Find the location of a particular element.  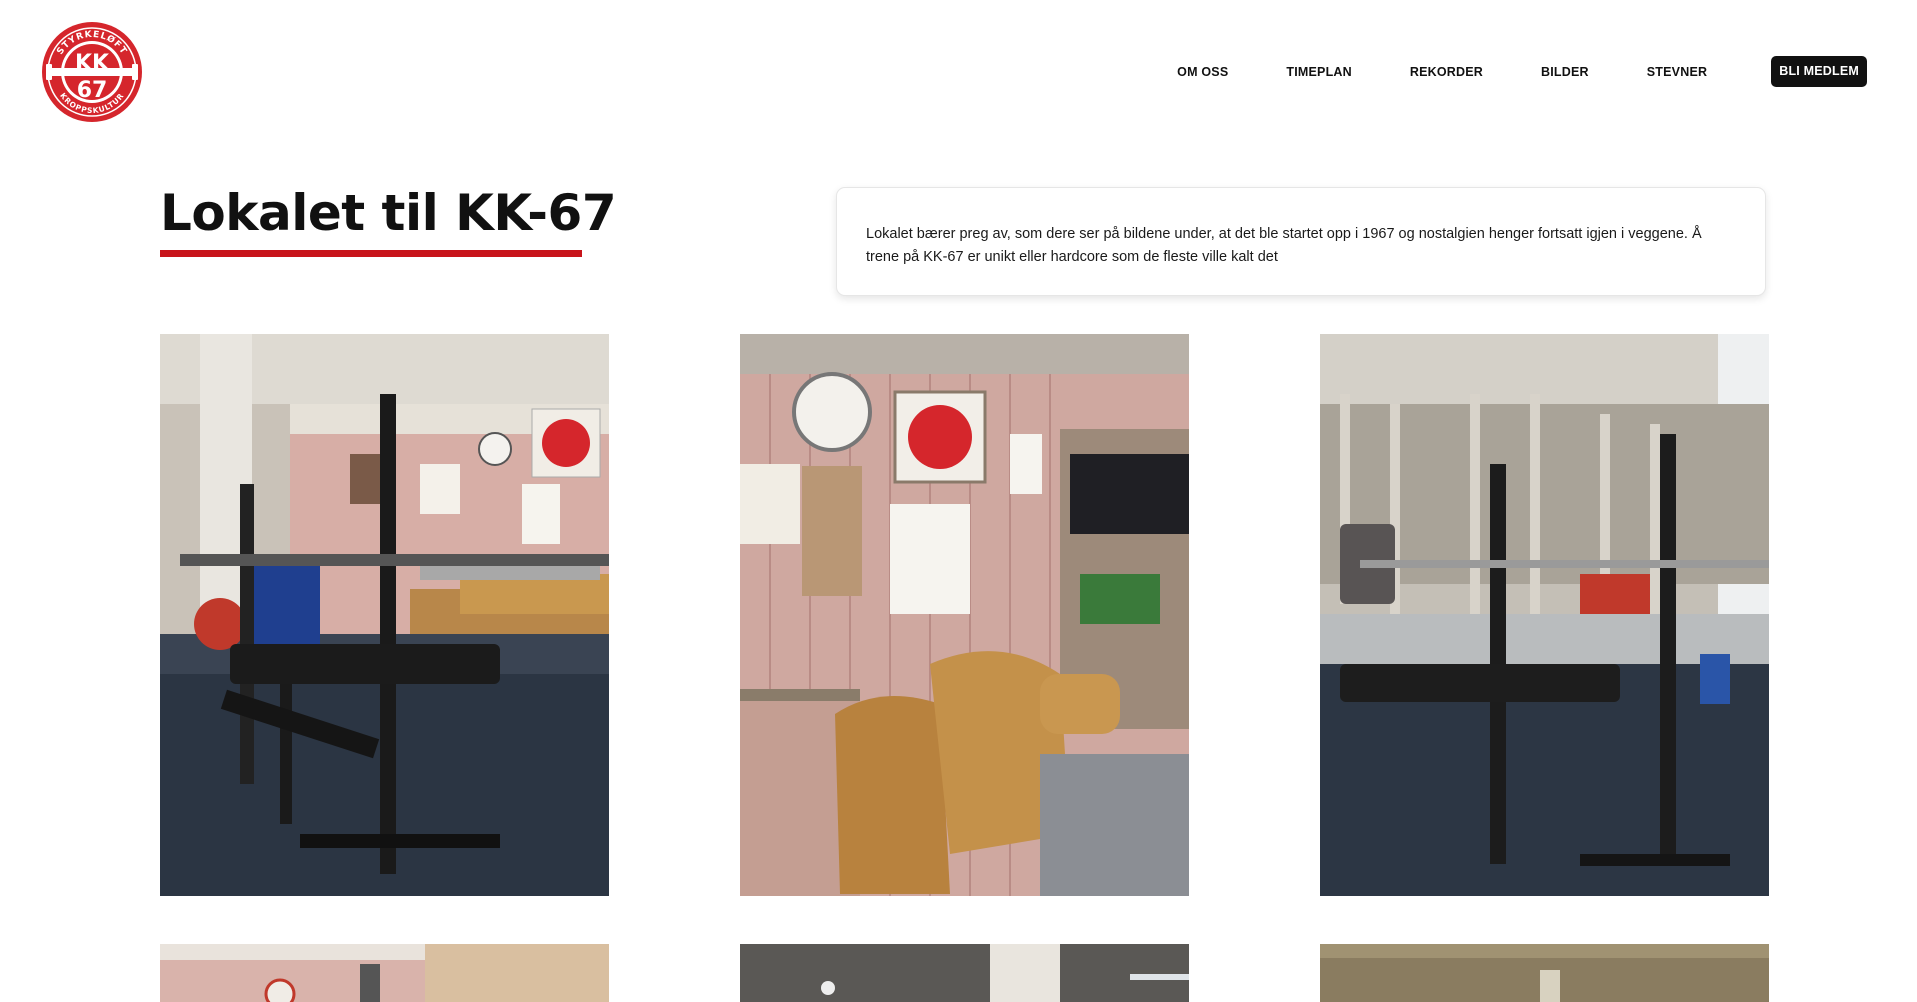

nav-rekorder: REKORDER is located at coordinates (1446, 72).